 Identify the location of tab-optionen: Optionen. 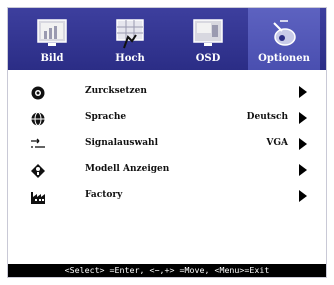
(284, 39).